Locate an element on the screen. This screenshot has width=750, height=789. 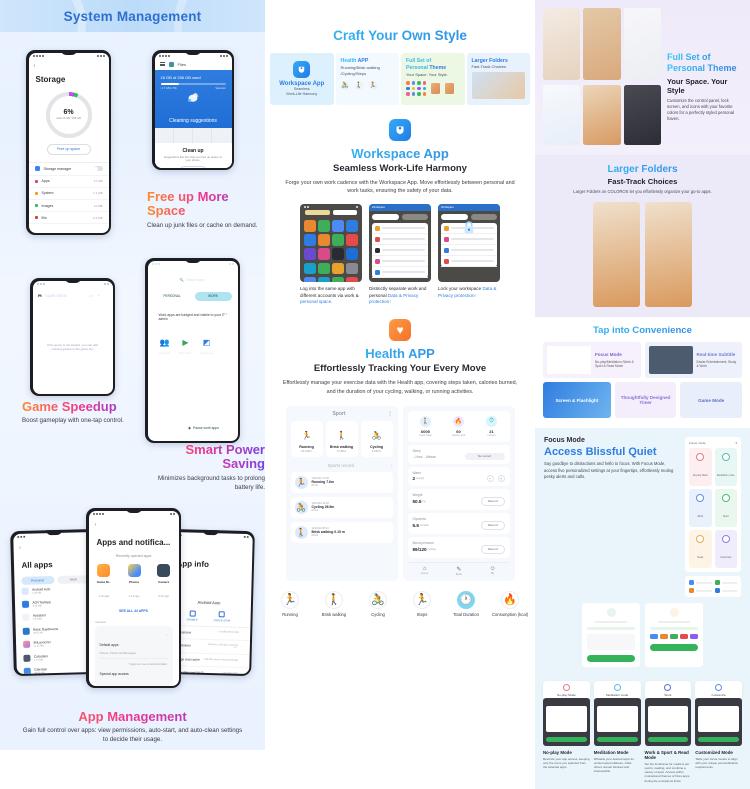
sport-tile: 🚴 Cycling 6.066m is located at coordinates (376, 438).